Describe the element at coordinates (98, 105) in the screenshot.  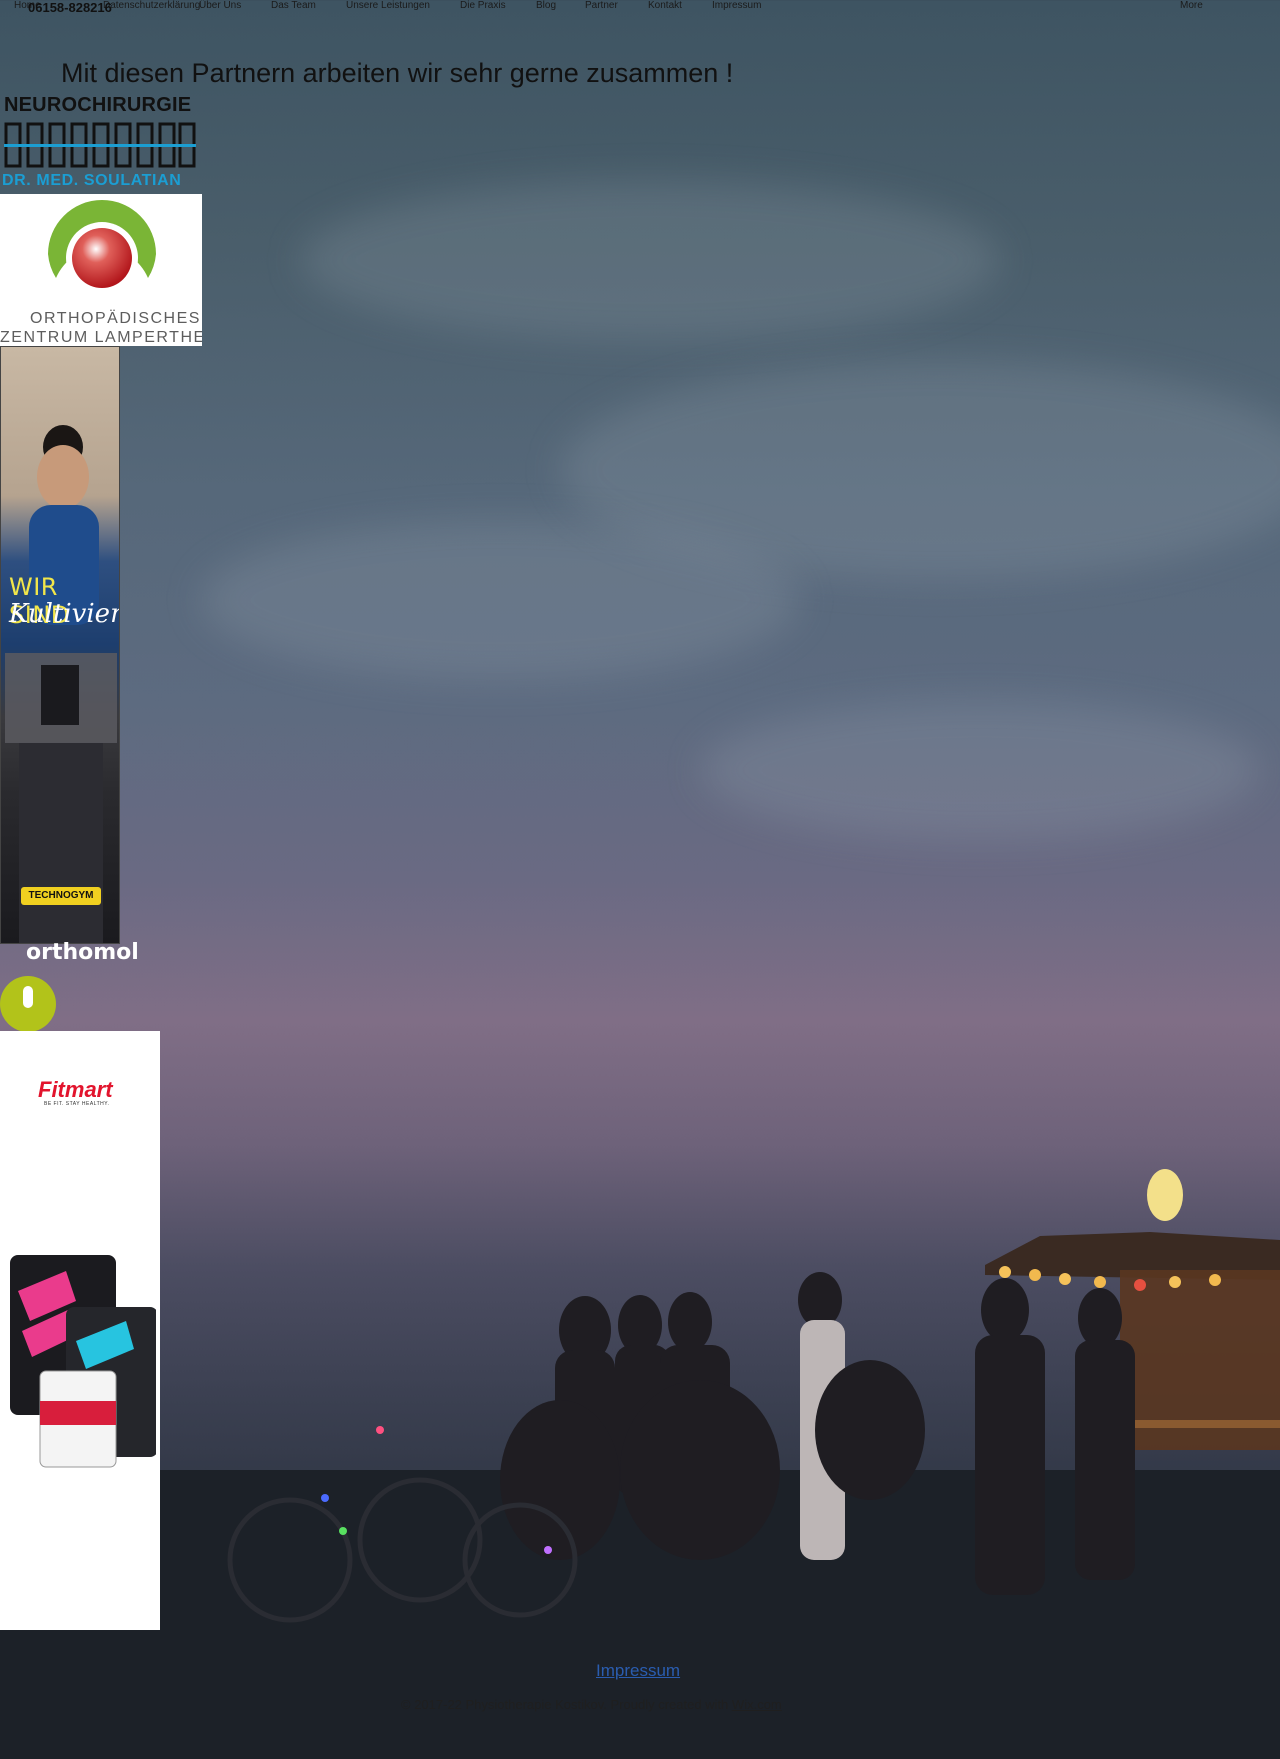
I see `neuro-title: NEUROCHIRURGIE` at that location.